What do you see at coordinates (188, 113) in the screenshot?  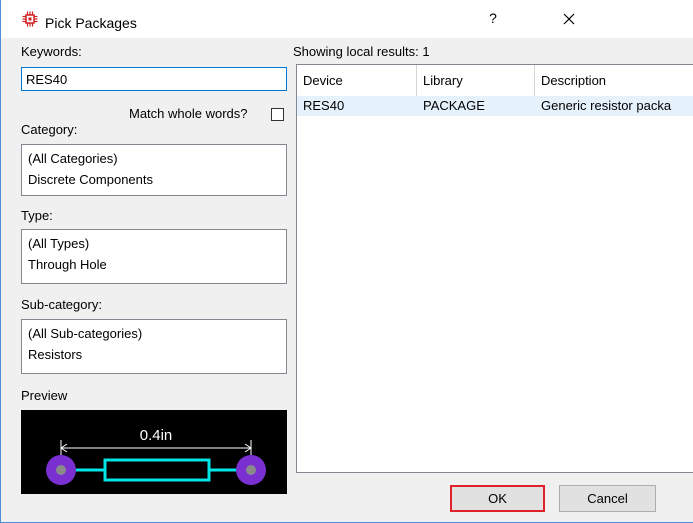 I see `match-whole-words-label: Match whole words?` at bounding box center [188, 113].